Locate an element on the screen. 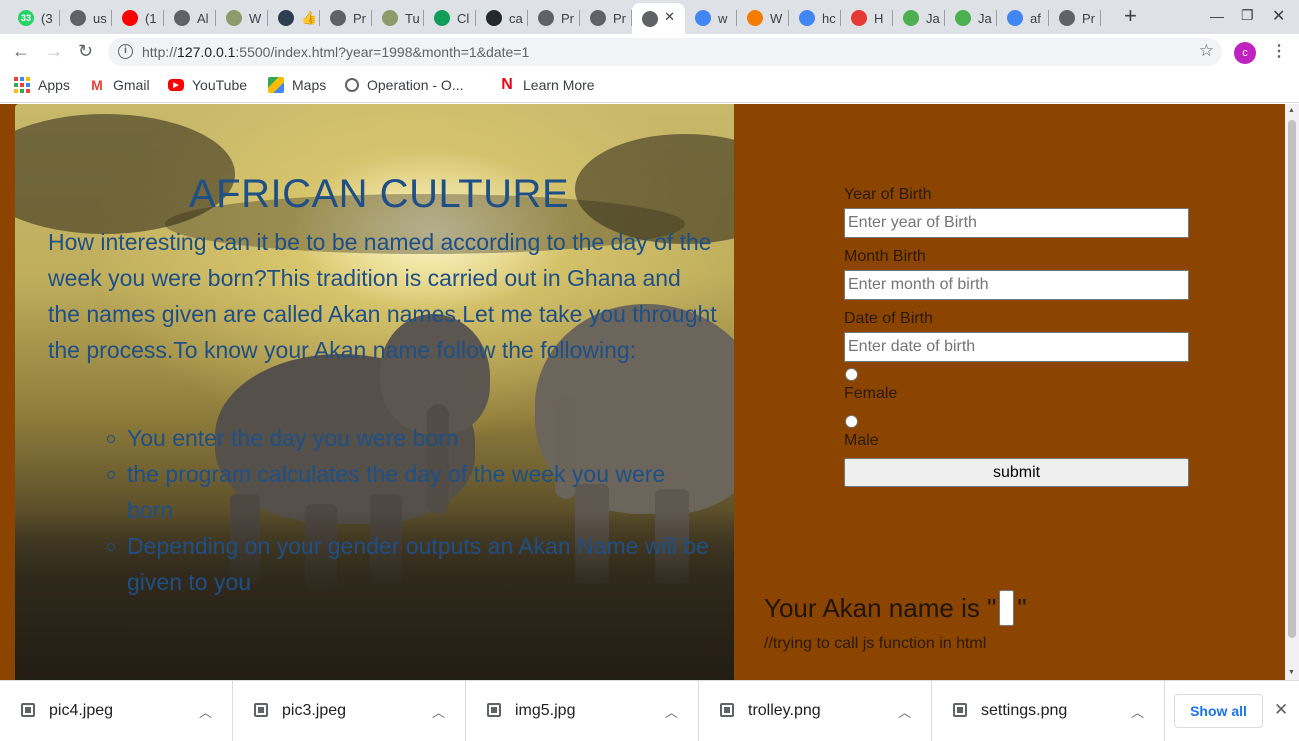 The width and height of the screenshot is (1299, 741). scroll-down-icon: ▼ is located at coordinates (1291, 672).